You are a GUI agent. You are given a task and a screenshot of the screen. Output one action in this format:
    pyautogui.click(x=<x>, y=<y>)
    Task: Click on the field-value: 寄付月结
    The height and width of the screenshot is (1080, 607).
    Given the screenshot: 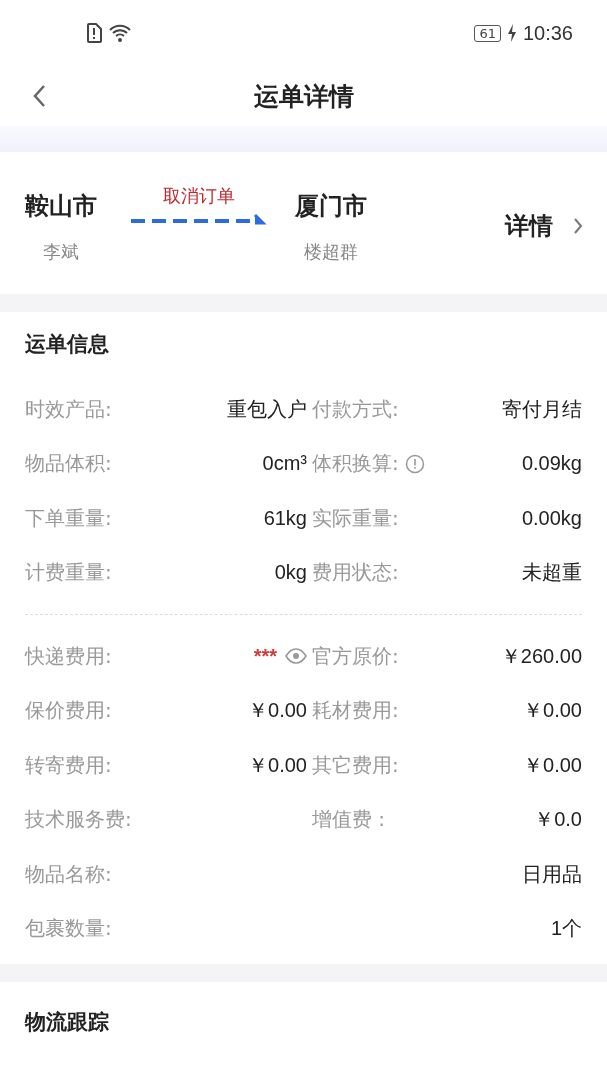 What is the action you would take?
    pyautogui.click(x=542, y=409)
    